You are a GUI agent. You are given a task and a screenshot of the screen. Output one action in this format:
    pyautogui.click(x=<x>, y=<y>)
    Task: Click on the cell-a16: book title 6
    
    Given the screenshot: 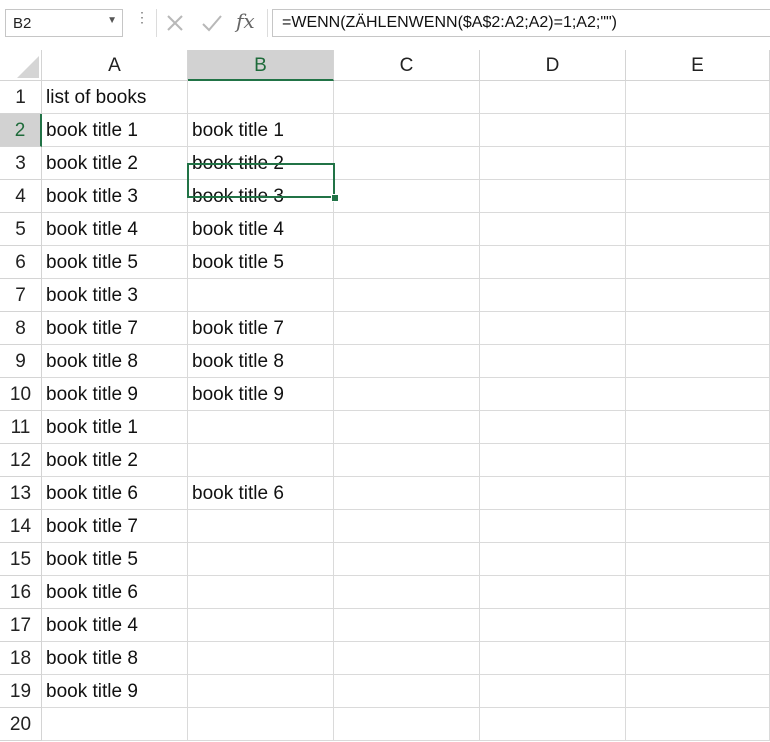 What is the action you would take?
    pyautogui.click(x=115, y=592)
    